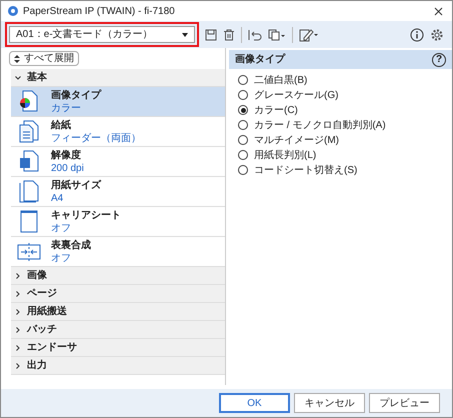 This screenshot has height=418, width=453. What do you see at coordinates (255, 34) in the screenshot?
I see `undo-icon` at bounding box center [255, 34].